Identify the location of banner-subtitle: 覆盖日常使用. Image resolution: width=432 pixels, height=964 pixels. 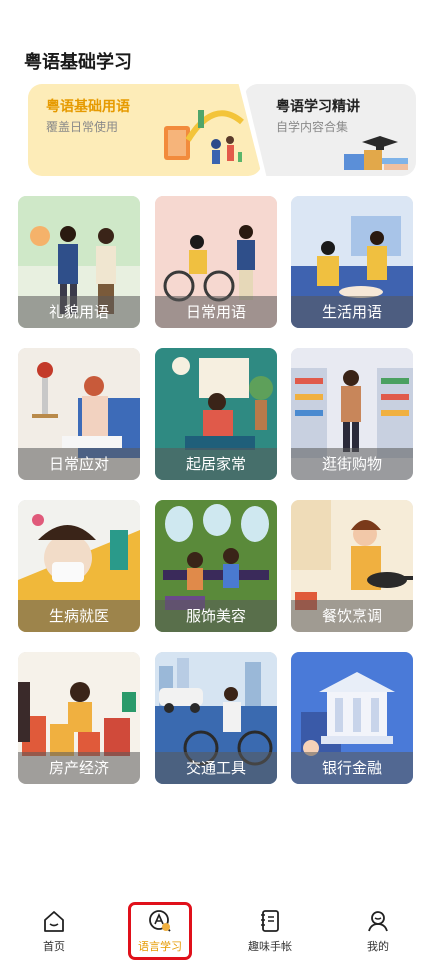
(82, 127).